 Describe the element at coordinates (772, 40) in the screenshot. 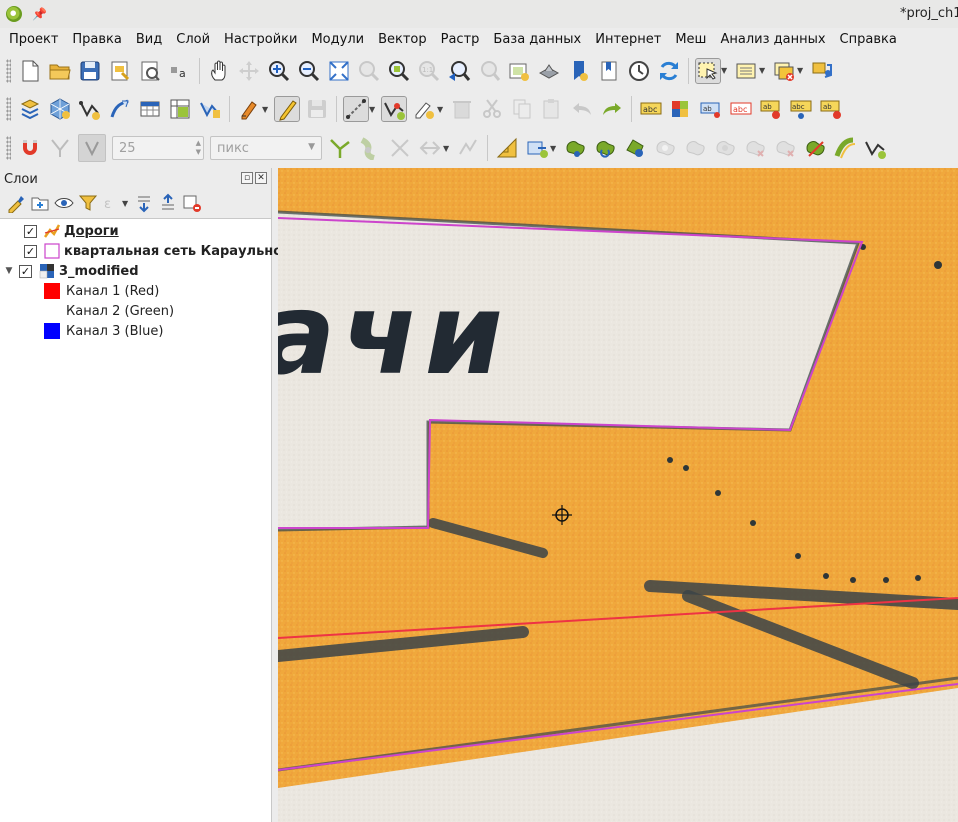

I see `menu-processing: Анализ данных` at that location.